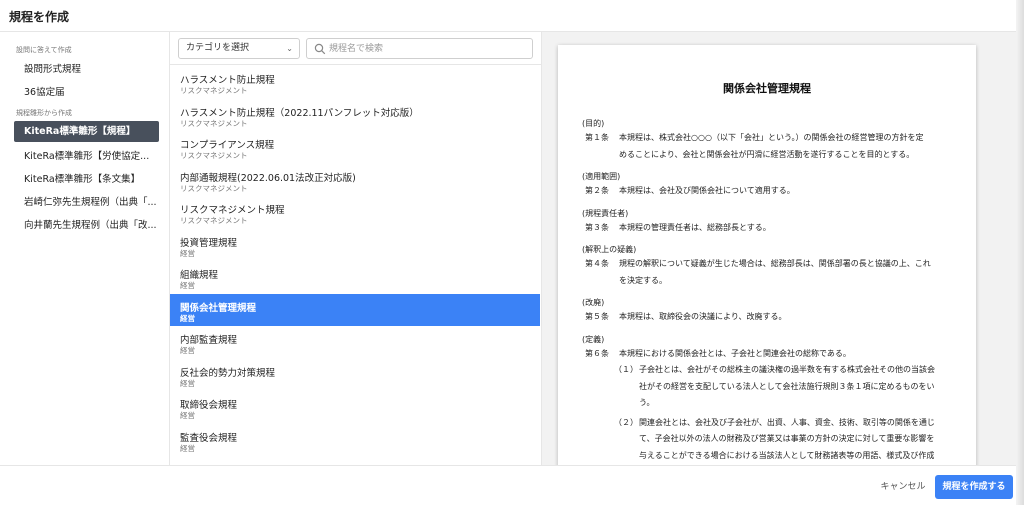 The width and height of the screenshot is (1024, 505). I want to click on item-number: （２）, so click(626, 422).